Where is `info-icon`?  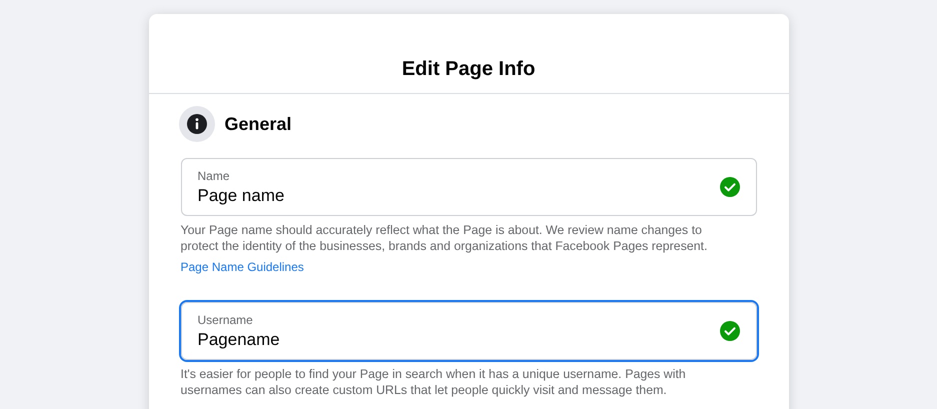
info-icon is located at coordinates (196, 124).